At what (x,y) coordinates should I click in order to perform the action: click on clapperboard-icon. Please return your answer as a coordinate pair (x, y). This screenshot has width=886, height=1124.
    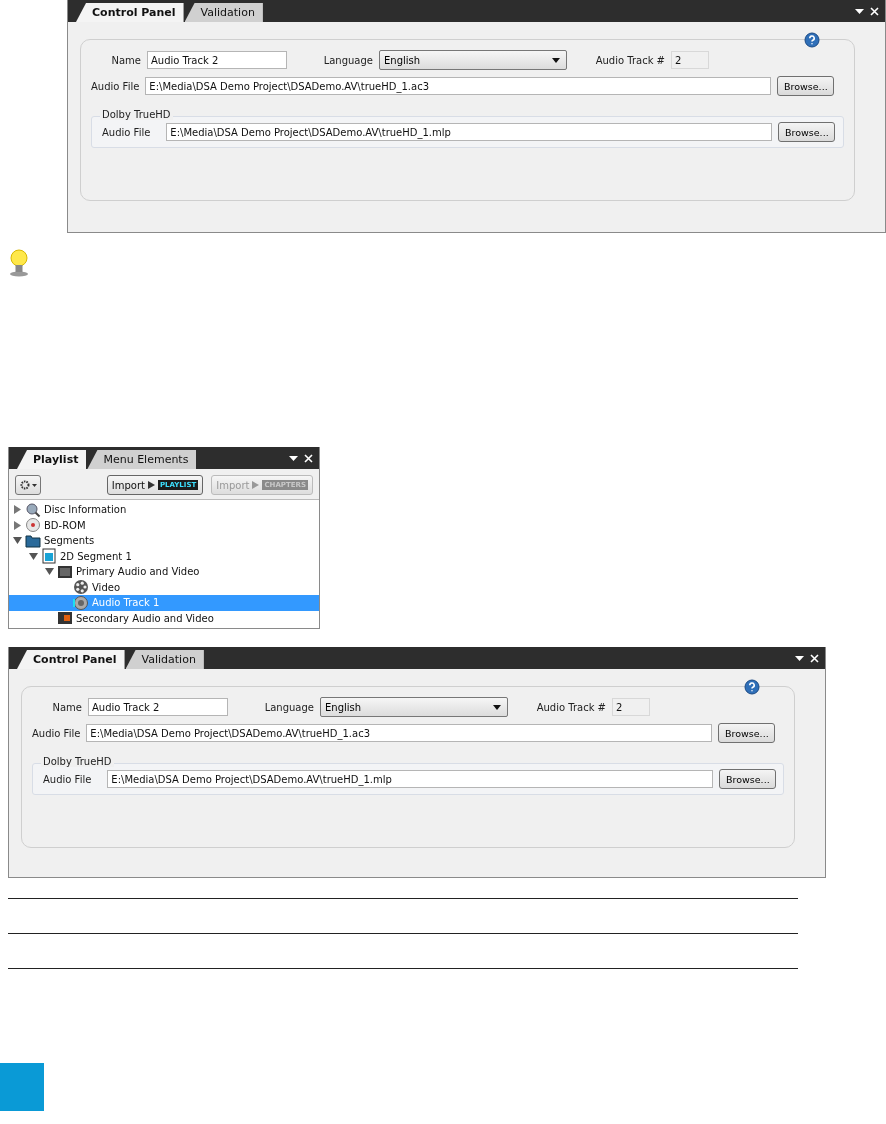
    Looking at the image, I should click on (49, 556).